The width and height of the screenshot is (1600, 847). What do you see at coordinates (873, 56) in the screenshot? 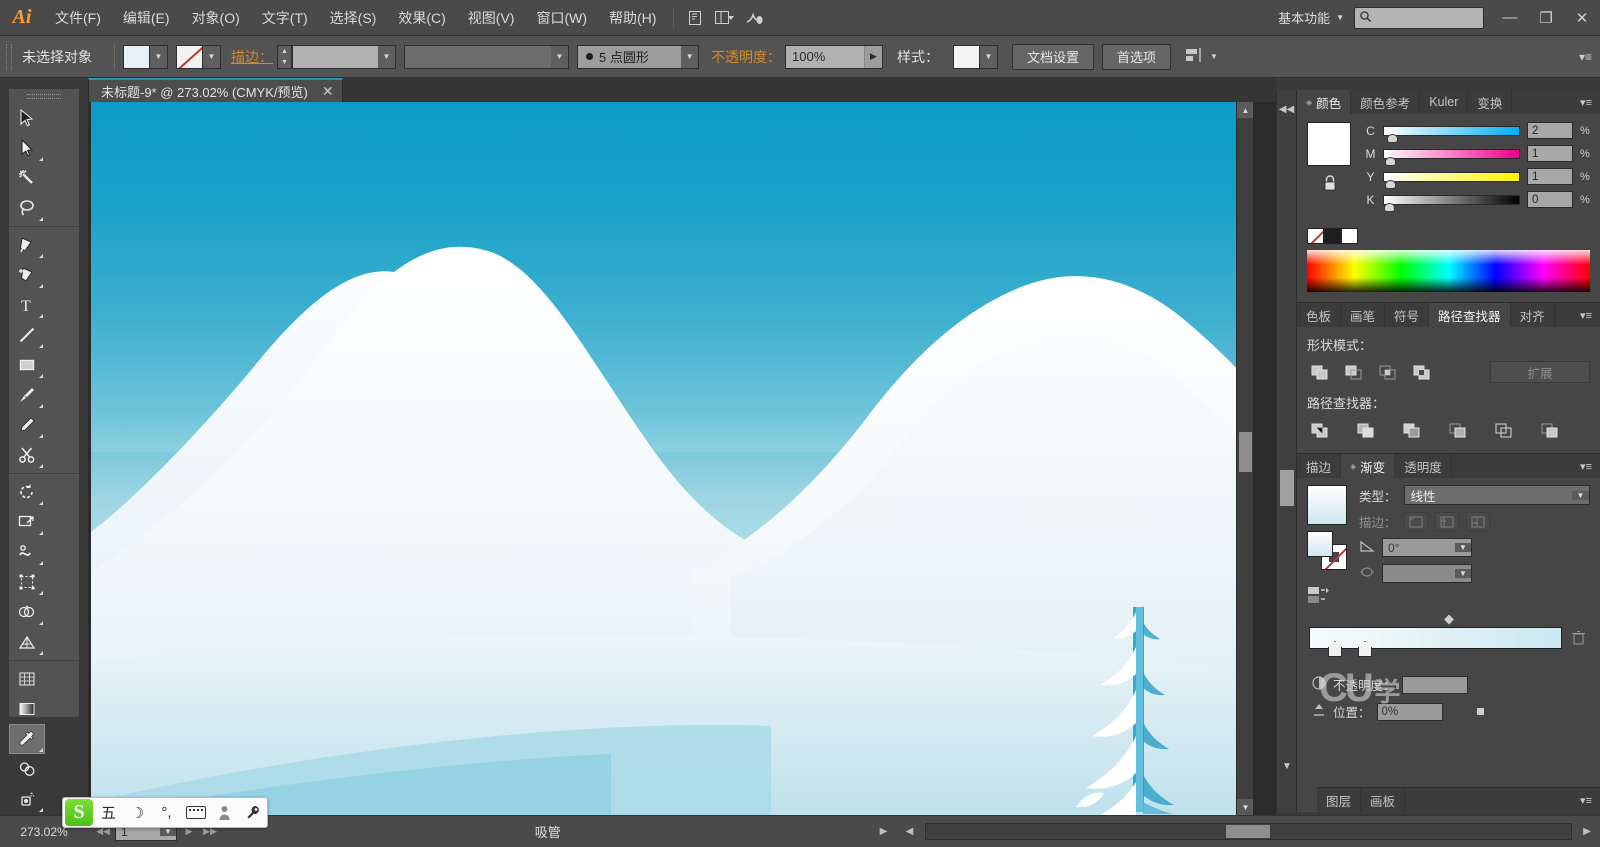
I see `opacity-slider-arrow-icon: ▶` at bounding box center [873, 56].